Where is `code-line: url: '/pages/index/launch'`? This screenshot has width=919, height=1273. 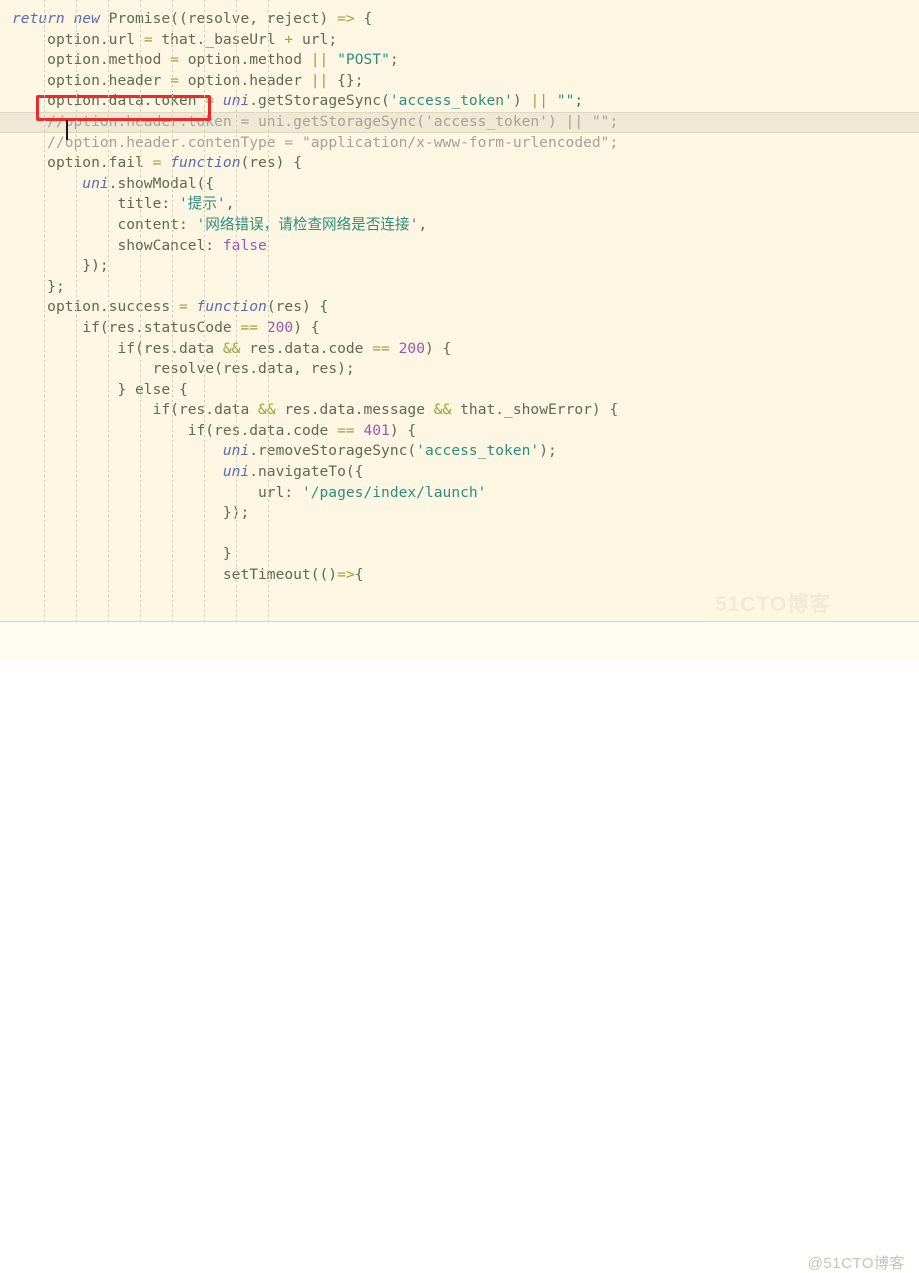
code-line: url: '/pages/index/launch' is located at coordinates (459, 493).